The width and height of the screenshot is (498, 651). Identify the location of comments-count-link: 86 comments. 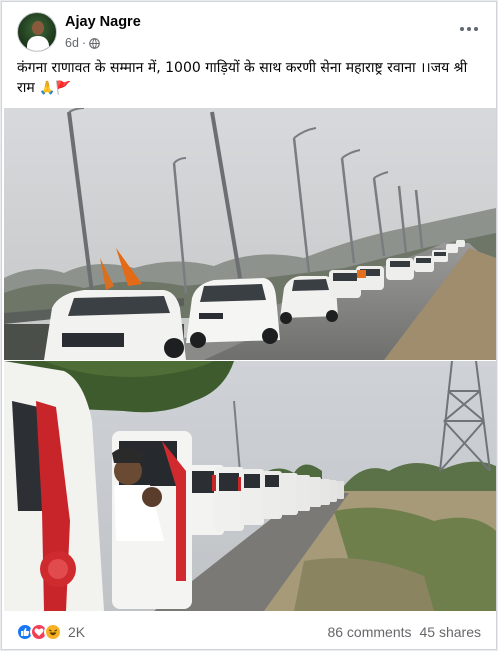
(369, 632).